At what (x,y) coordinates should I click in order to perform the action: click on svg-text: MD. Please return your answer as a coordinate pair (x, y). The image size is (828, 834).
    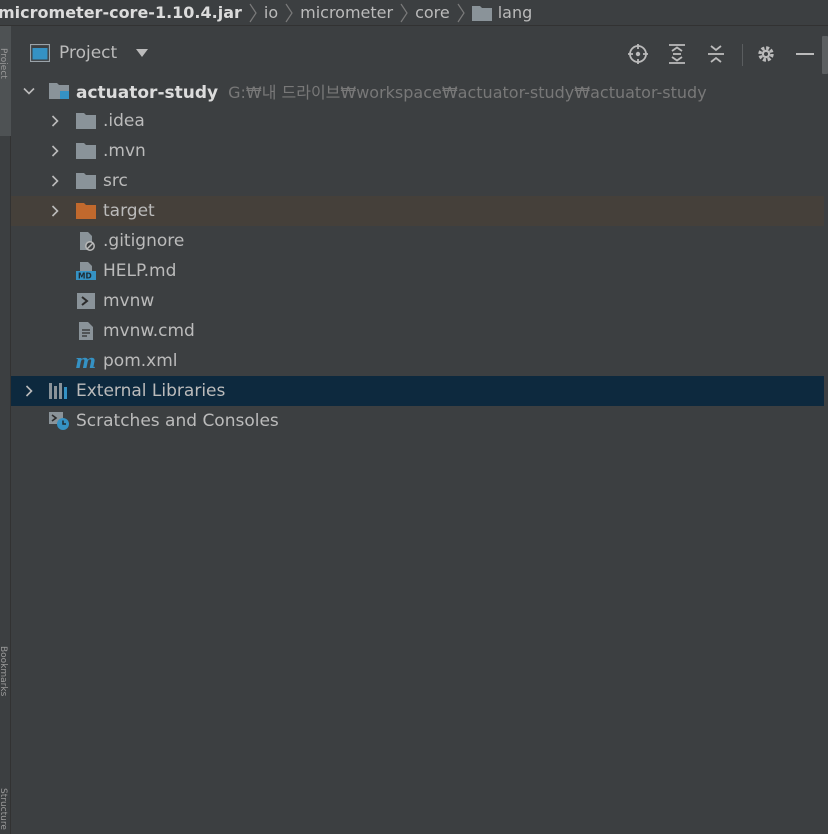
    Looking at the image, I should click on (85, 276).